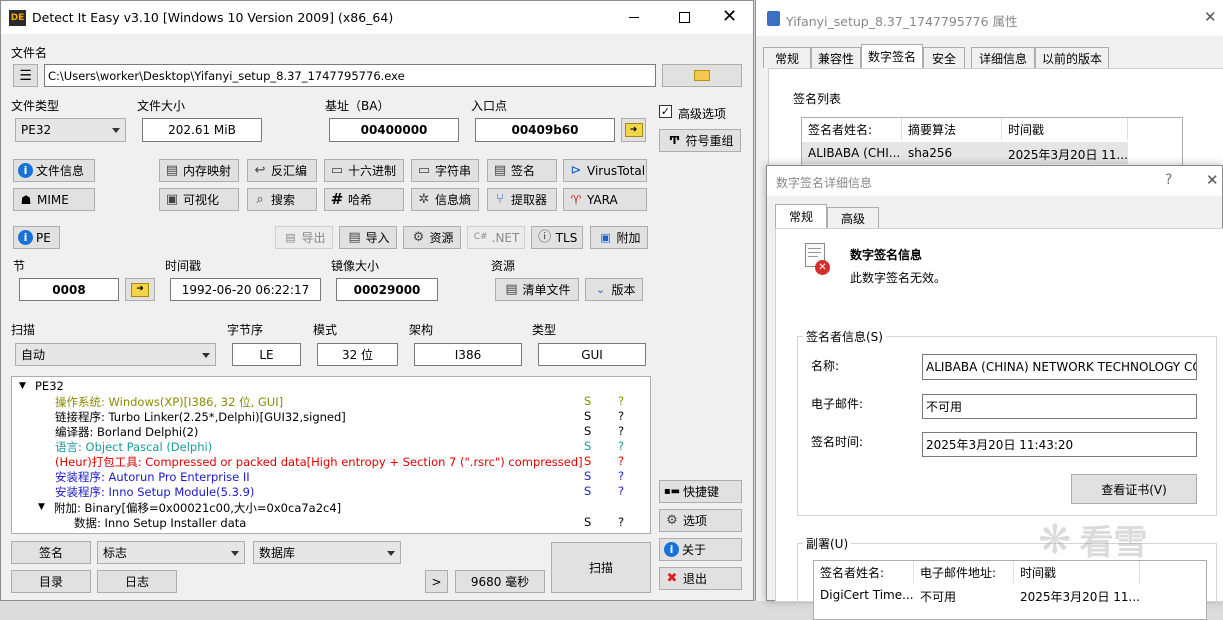  What do you see at coordinates (36, 237) in the screenshot?
I see `pe-button: i PE` at bounding box center [36, 237].